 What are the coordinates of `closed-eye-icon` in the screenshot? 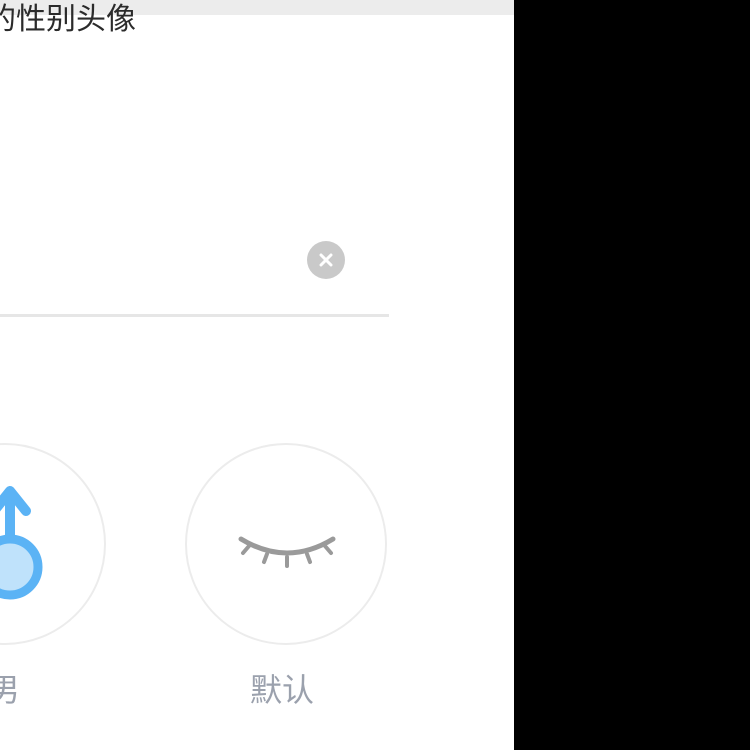 It's located at (287, 552).